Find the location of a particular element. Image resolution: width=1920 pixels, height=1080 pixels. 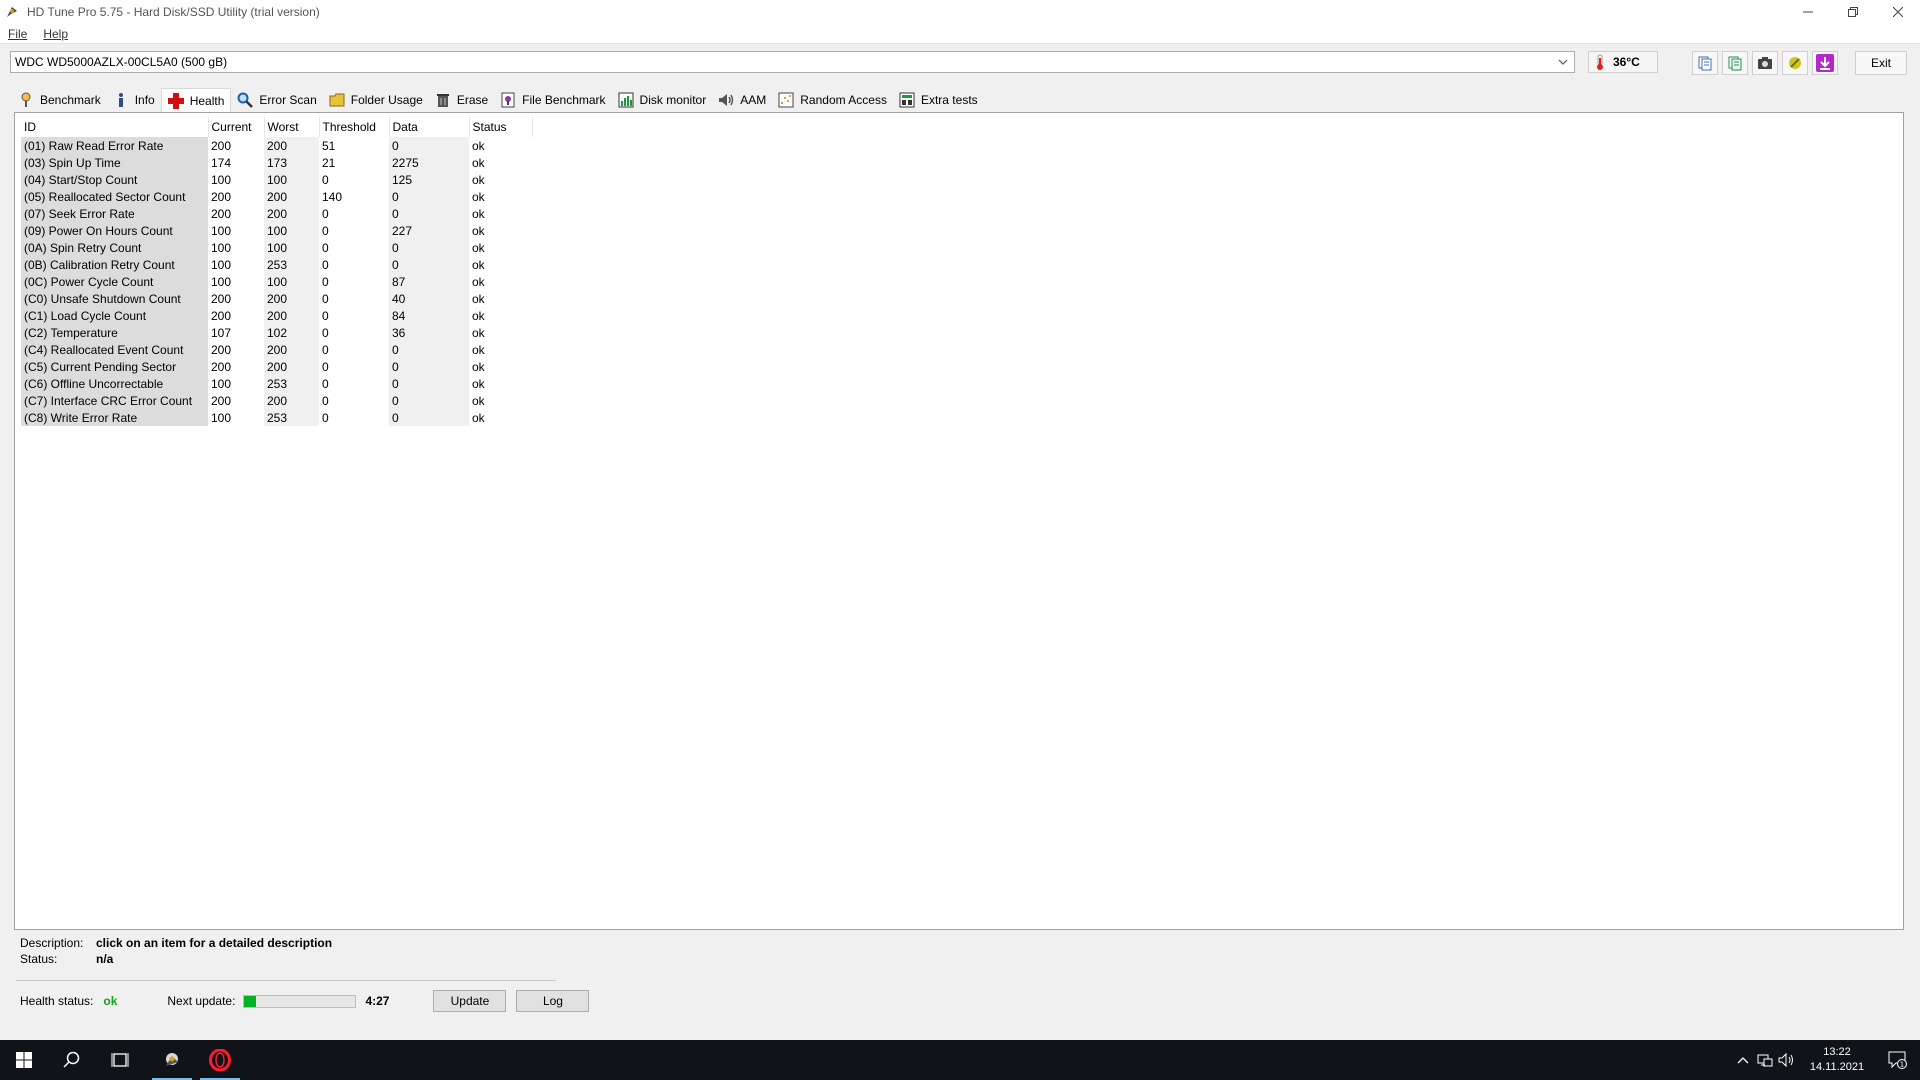

save-download-button is located at coordinates (1825, 63).